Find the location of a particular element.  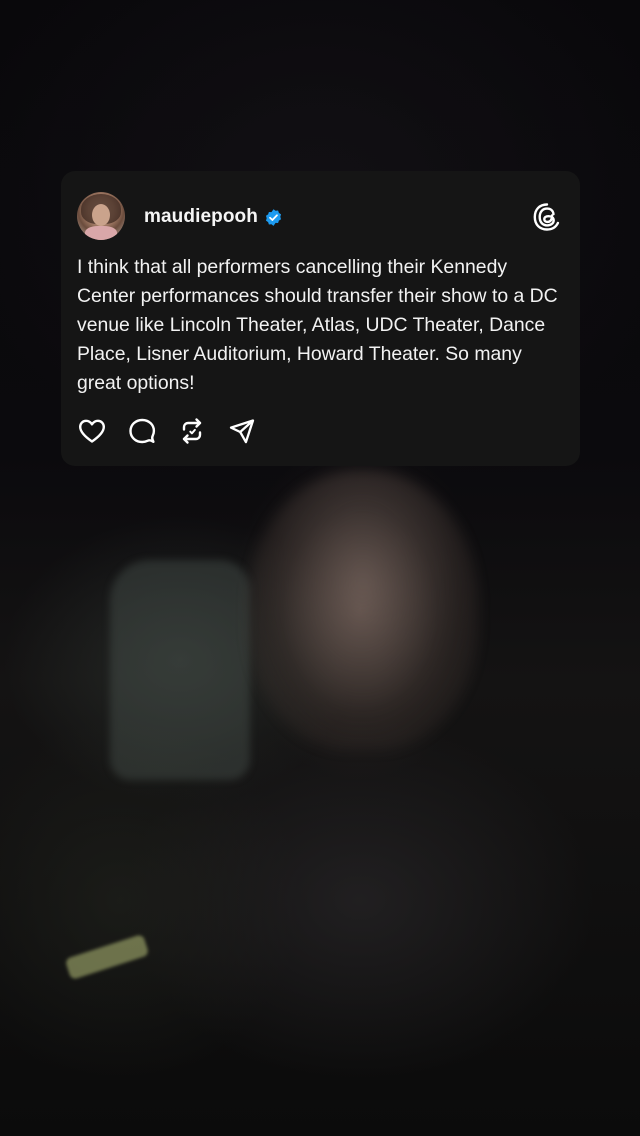

post-header: maudiepooh is located at coordinates (213, 217).